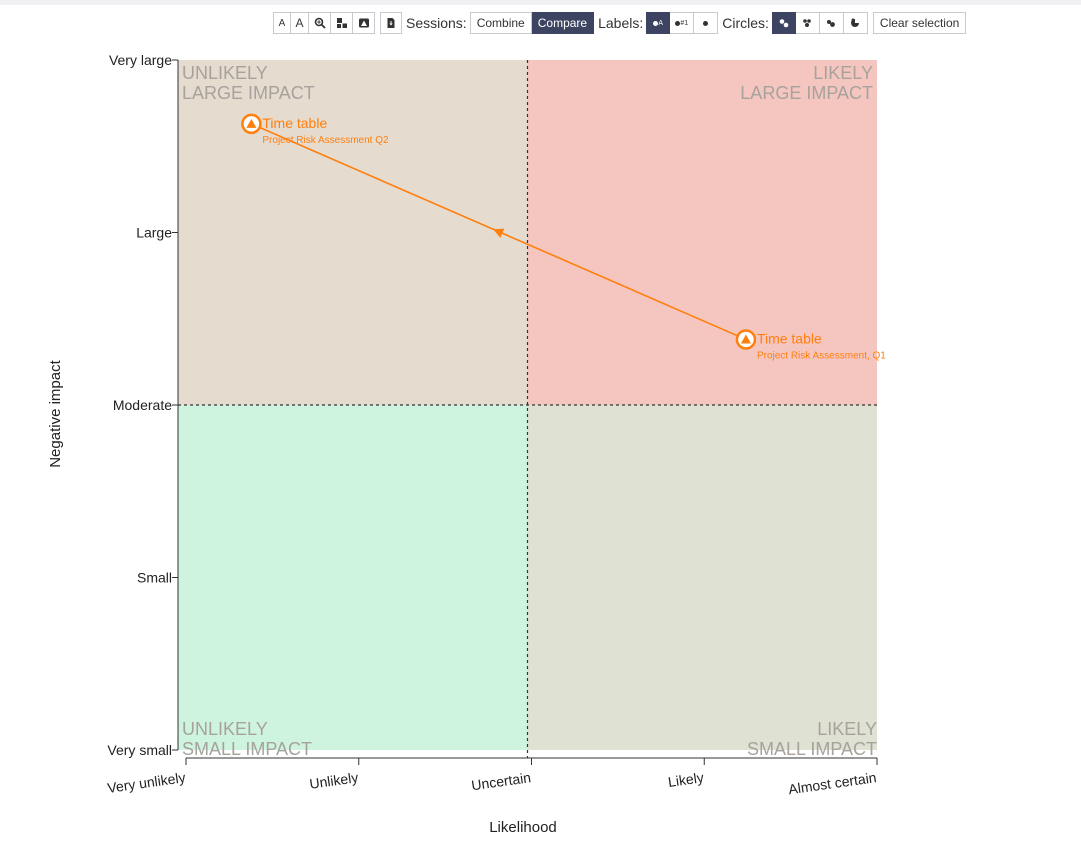 The width and height of the screenshot is (1081, 842). Describe the element at coordinates (847, 729) in the screenshot. I see `quadrant-label-bottom-right: LIKELY` at that location.